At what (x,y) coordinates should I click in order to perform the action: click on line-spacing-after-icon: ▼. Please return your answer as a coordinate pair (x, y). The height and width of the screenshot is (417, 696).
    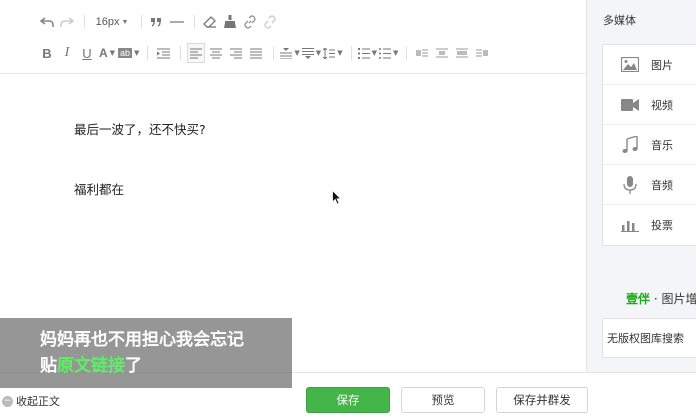
    Looking at the image, I should click on (311, 53).